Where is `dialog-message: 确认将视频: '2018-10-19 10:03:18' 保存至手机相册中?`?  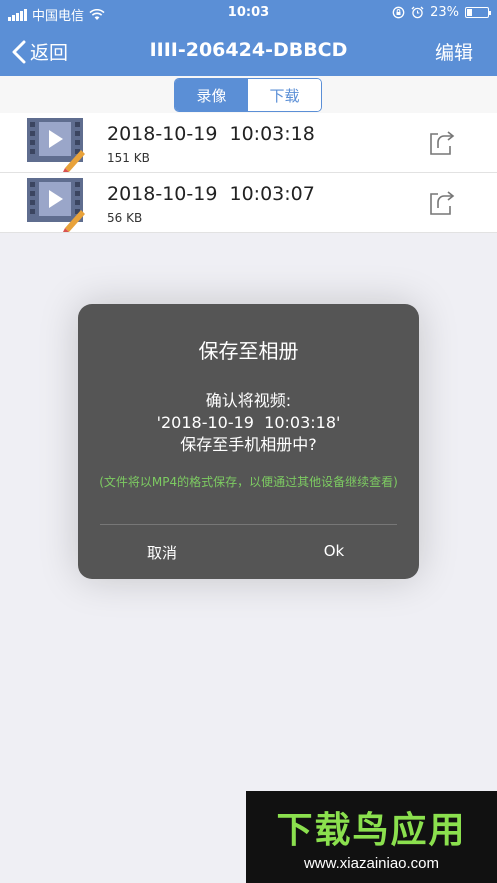
dialog-message: 确认将视频: '2018-10-19 10:03:18' 保存至手机相册中? is located at coordinates (248, 422).